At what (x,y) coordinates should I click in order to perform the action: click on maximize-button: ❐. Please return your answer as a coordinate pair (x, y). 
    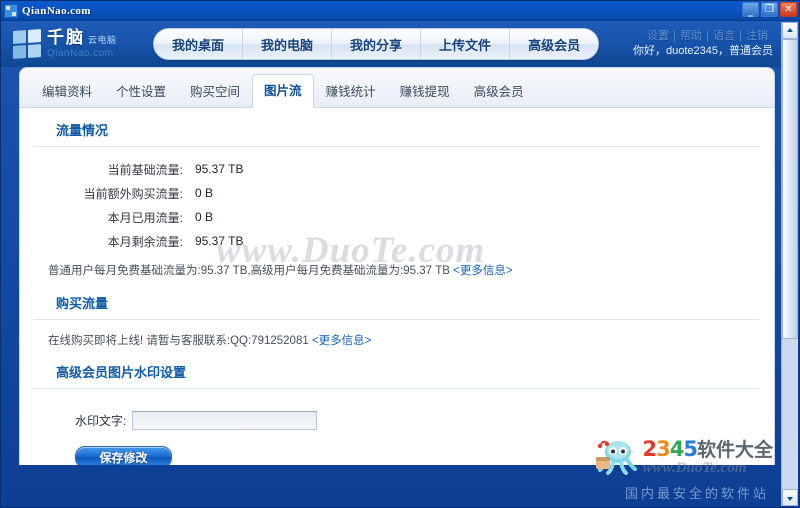
    Looking at the image, I should click on (769, 9).